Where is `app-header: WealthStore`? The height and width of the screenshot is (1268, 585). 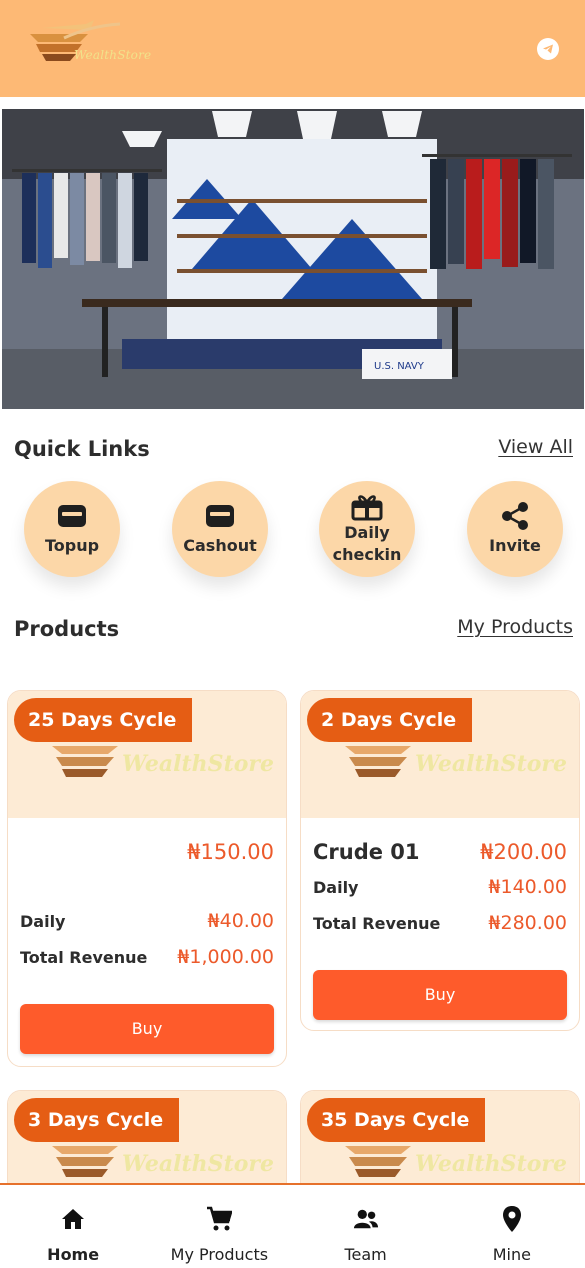 app-header: WealthStore is located at coordinates (292, 48).